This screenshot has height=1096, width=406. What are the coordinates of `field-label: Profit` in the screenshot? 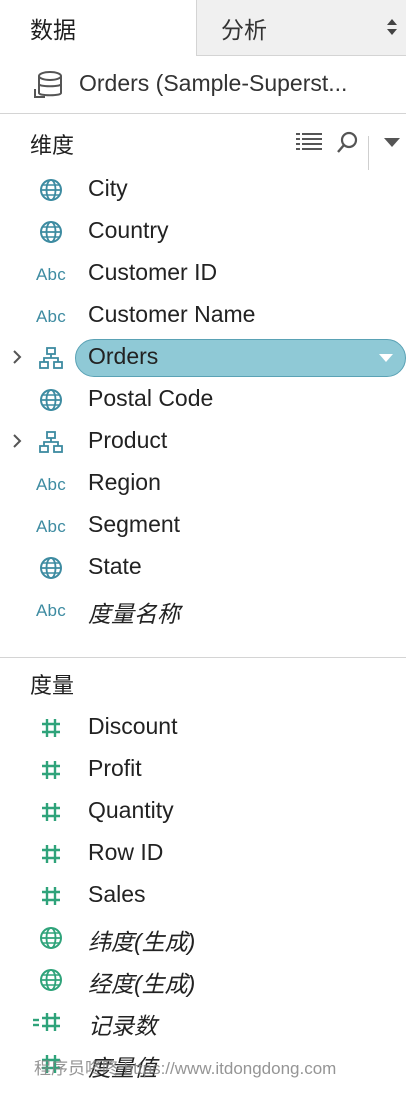 It's located at (115, 768).